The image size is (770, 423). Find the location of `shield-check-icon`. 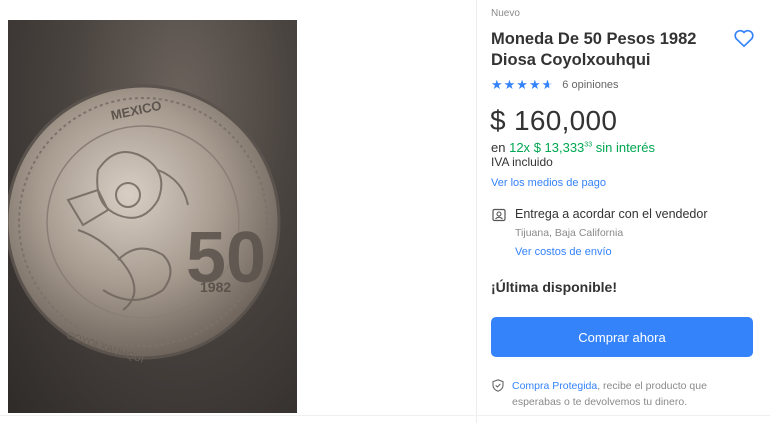

shield-check-icon is located at coordinates (498, 385).